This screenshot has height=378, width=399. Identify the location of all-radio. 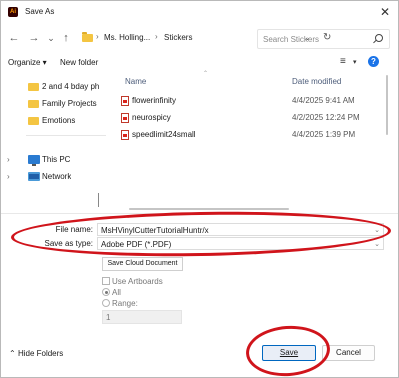
(106, 292).